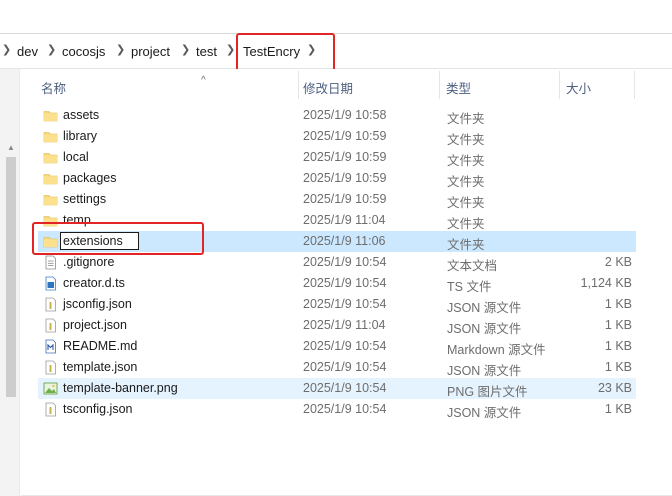 The width and height of the screenshot is (672, 496). I want to click on breadcrumb-item-project: project, so click(150, 51).